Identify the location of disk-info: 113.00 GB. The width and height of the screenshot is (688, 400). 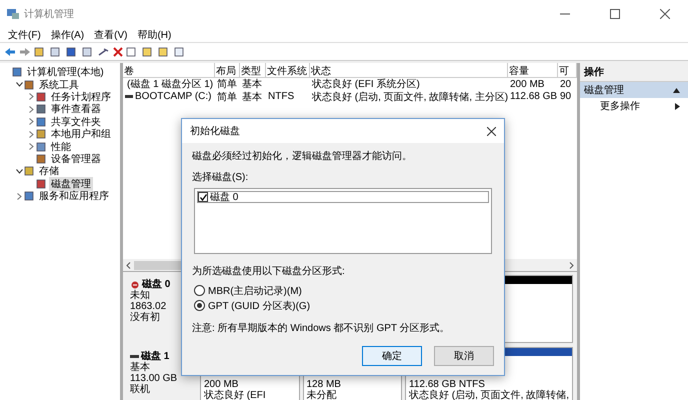
(154, 378).